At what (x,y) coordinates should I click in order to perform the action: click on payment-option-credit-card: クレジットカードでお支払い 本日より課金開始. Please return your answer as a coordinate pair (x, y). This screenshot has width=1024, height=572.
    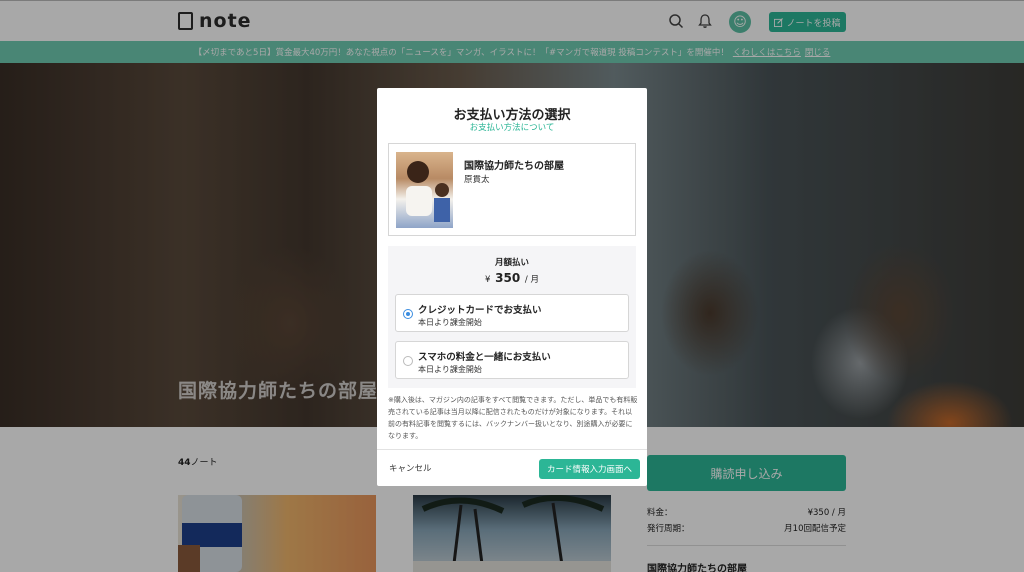
    Looking at the image, I should click on (512, 313).